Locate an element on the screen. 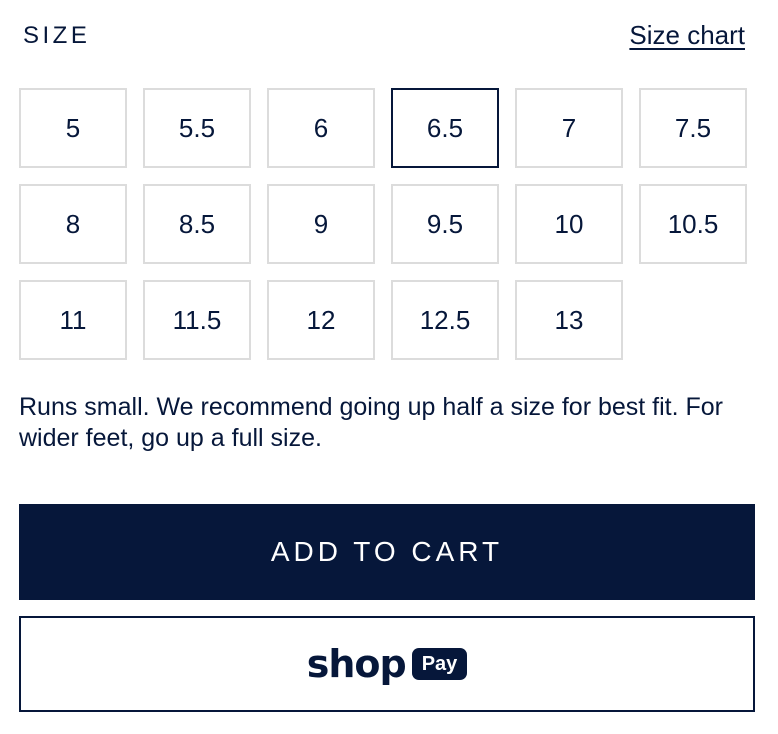 Image resolution: width=778 pixels, height=734 pixels. size-option: 5.5 is located at coordinates (197, 128).